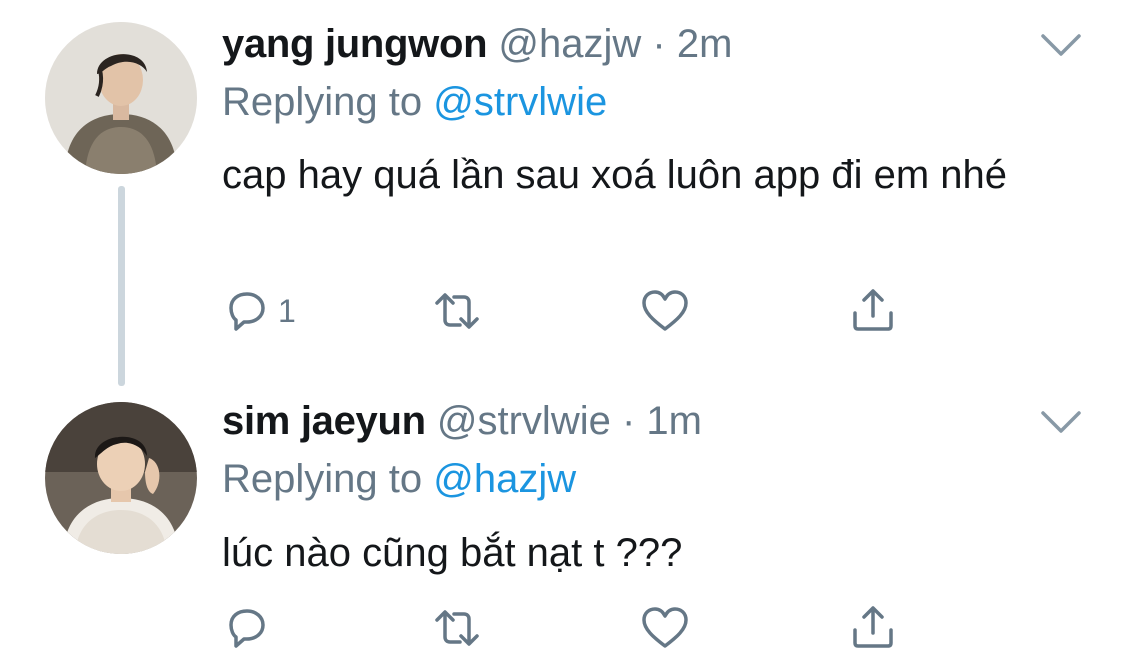 This screenshot has height=672, width=1125. Describe the element at coordinates (524, 421) in the screenshot. I see `handle: @strvlwie` at that location.